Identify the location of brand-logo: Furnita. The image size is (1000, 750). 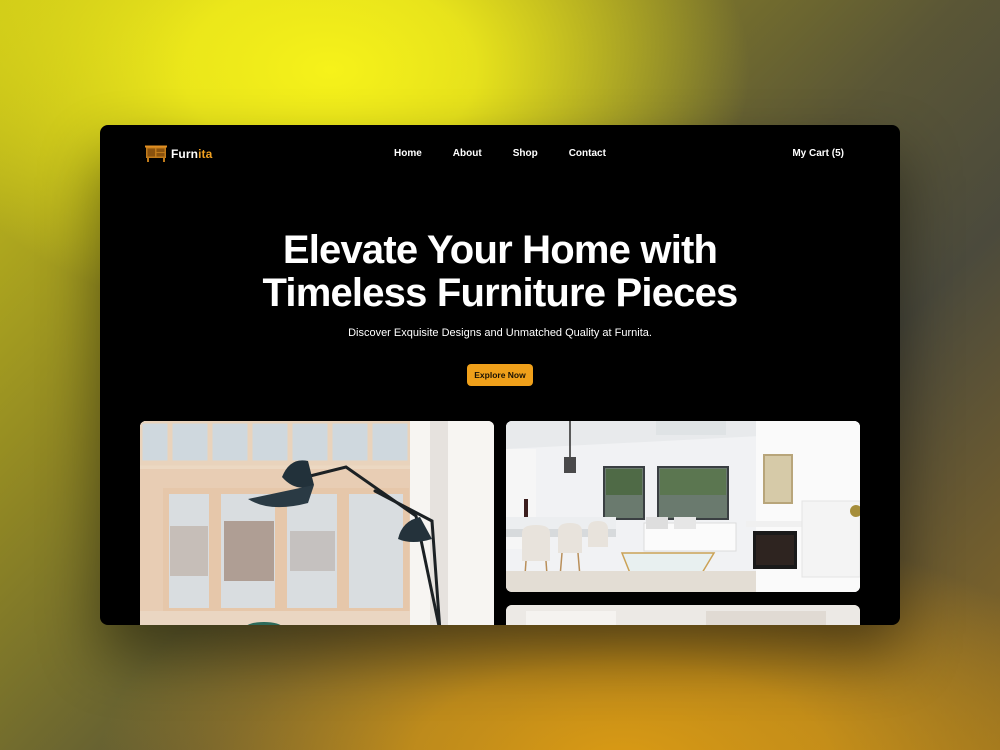
(178, 154).